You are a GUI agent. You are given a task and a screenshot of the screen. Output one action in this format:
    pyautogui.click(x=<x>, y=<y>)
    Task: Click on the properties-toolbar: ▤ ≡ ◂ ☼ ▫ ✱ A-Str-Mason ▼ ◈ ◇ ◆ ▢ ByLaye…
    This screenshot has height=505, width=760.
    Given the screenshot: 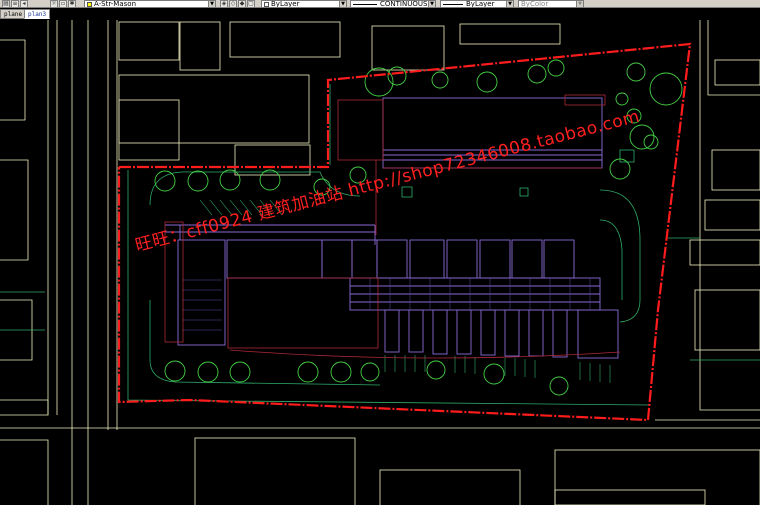 What is the action you would take?
    pyautogui.click(x=380, y=4)
    